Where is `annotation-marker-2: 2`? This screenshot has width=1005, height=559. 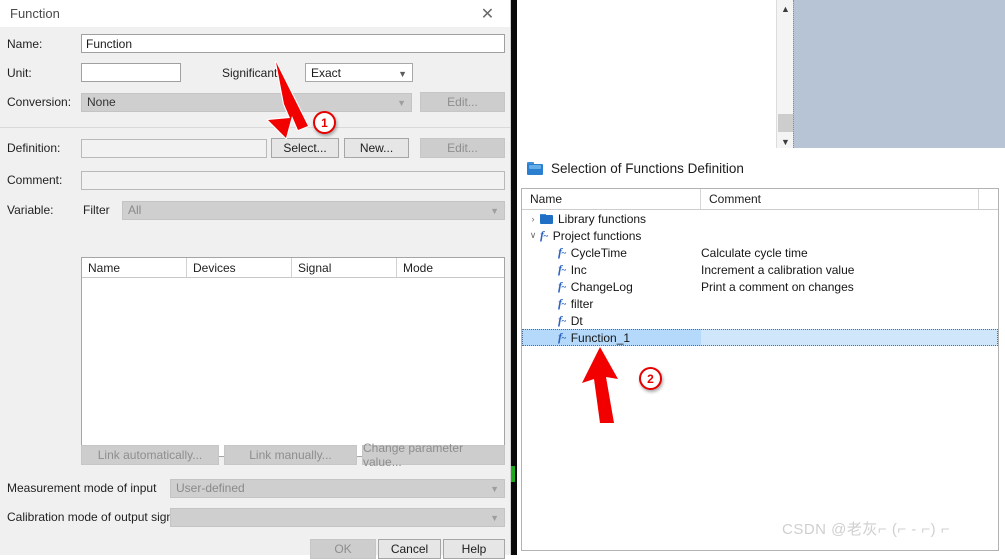
annotation-marker-2: 2 is located at coordinates (650, 378).